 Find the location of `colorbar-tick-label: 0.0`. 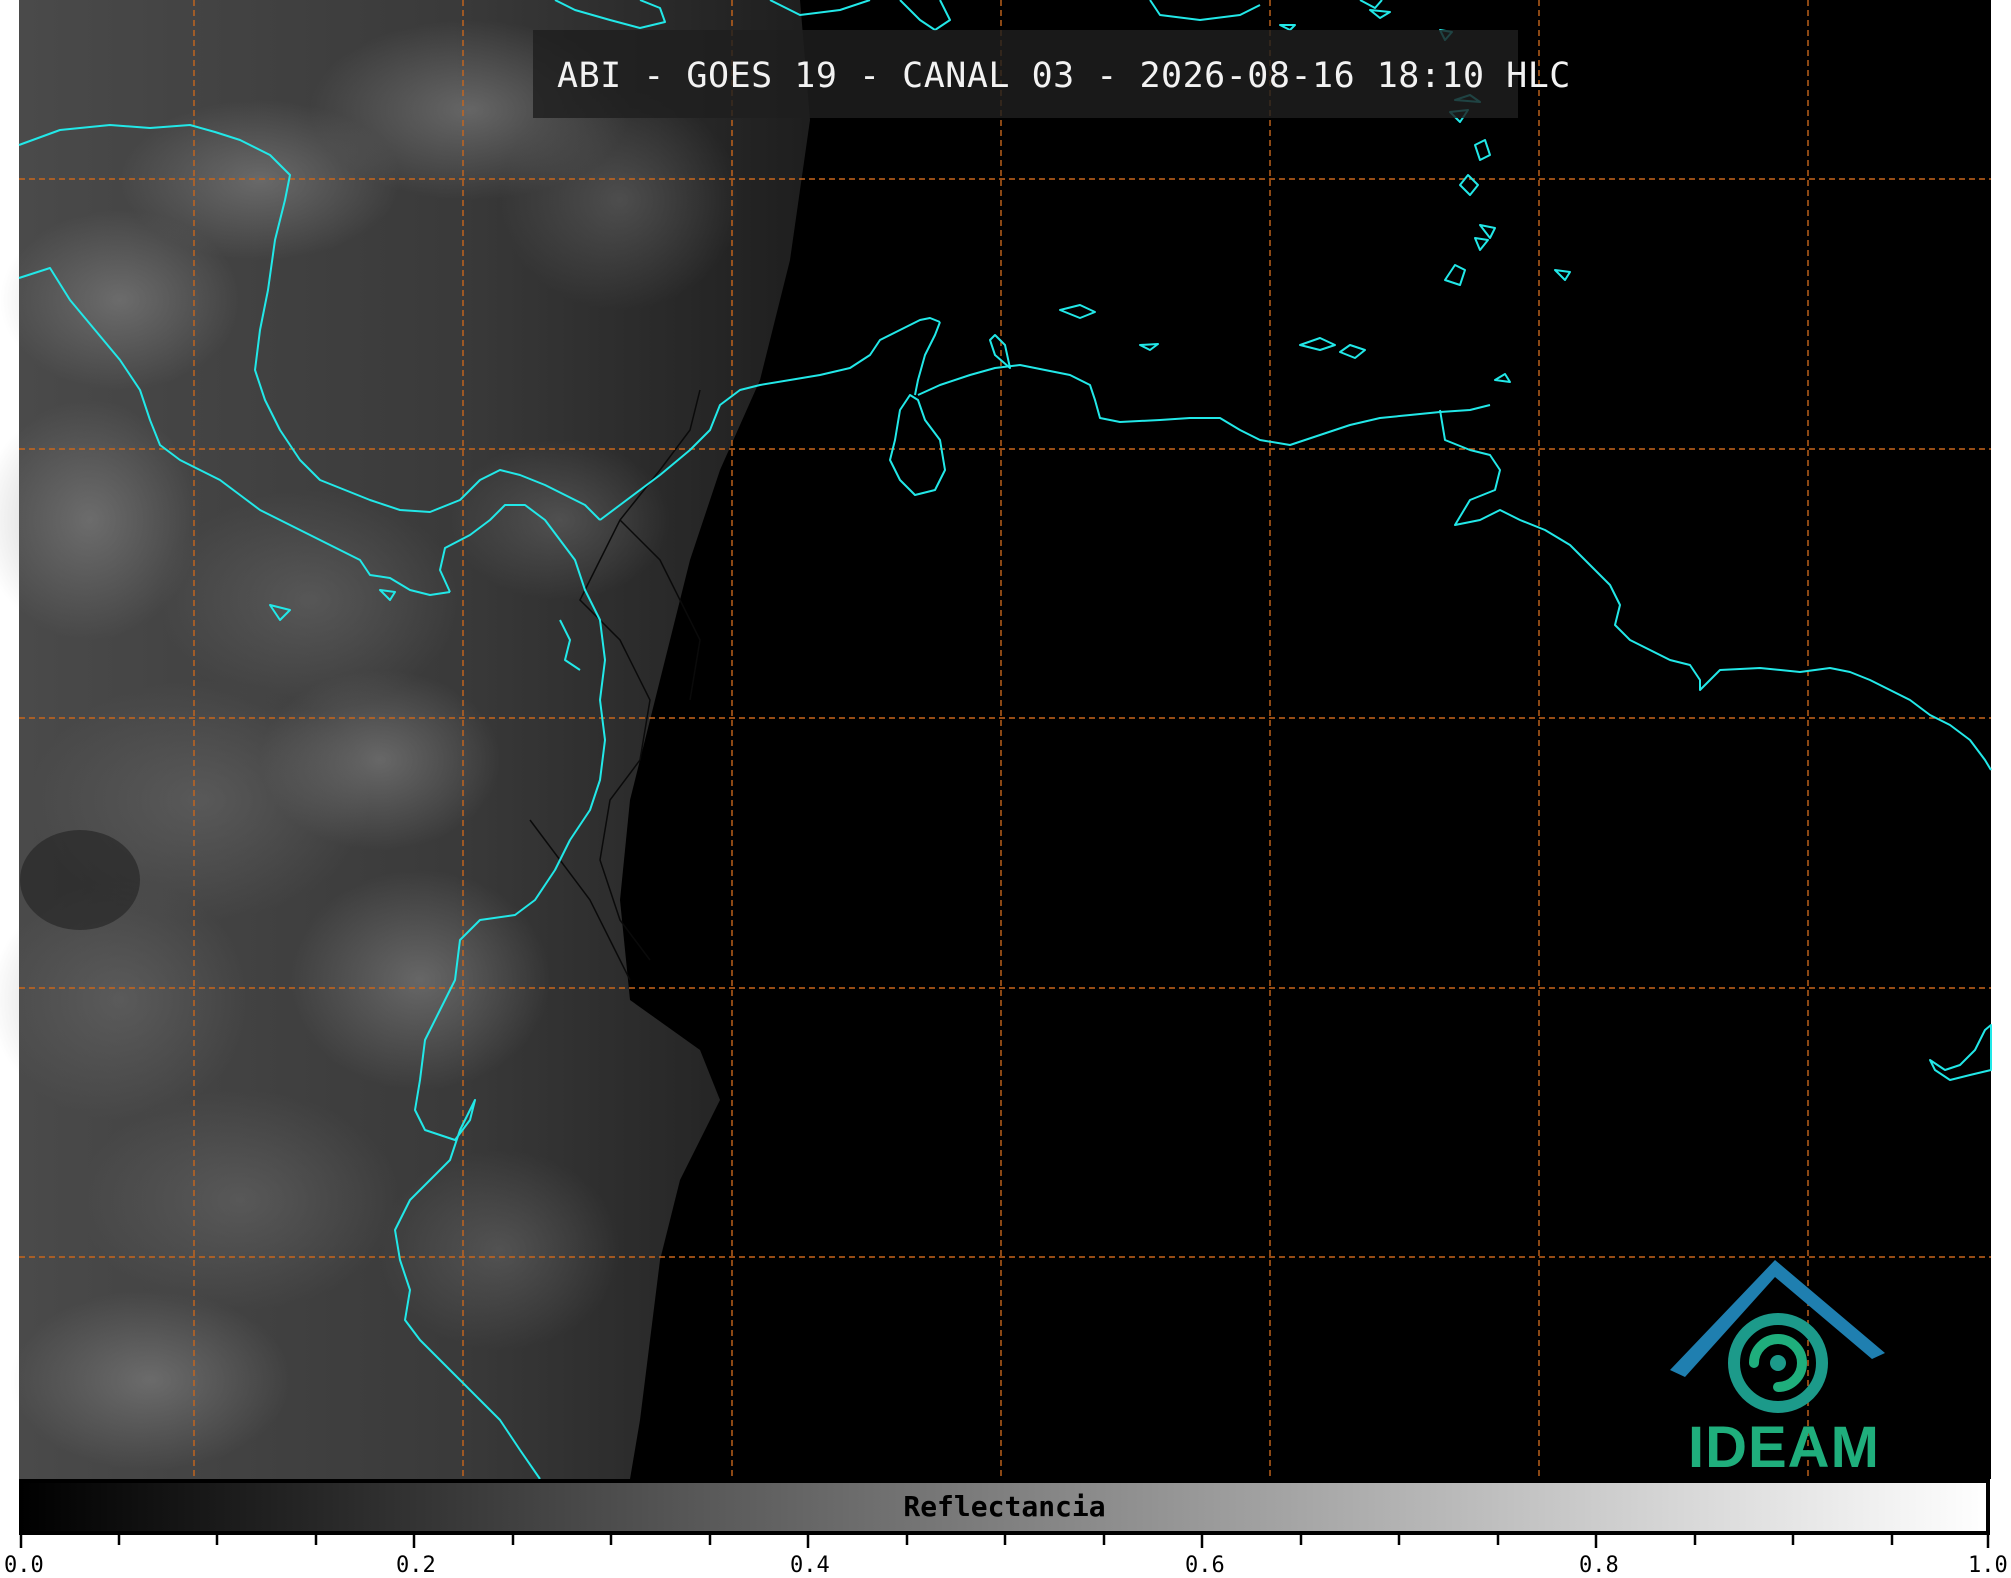

colorbar-tick-label: 0.0 is located at coordinates (24, 1565).